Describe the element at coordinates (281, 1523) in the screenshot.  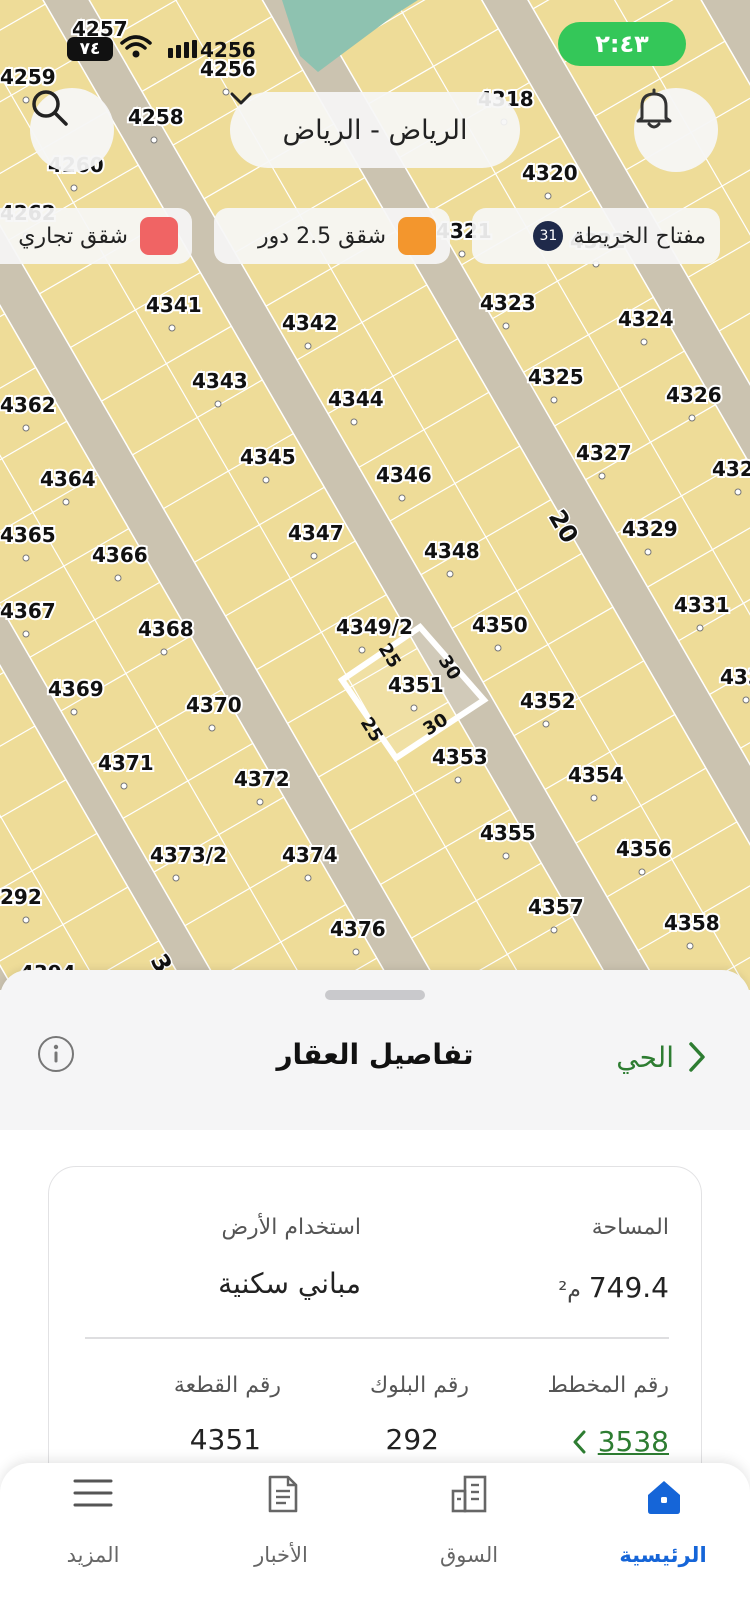
I see `tab-news: الأخبار` at that location.